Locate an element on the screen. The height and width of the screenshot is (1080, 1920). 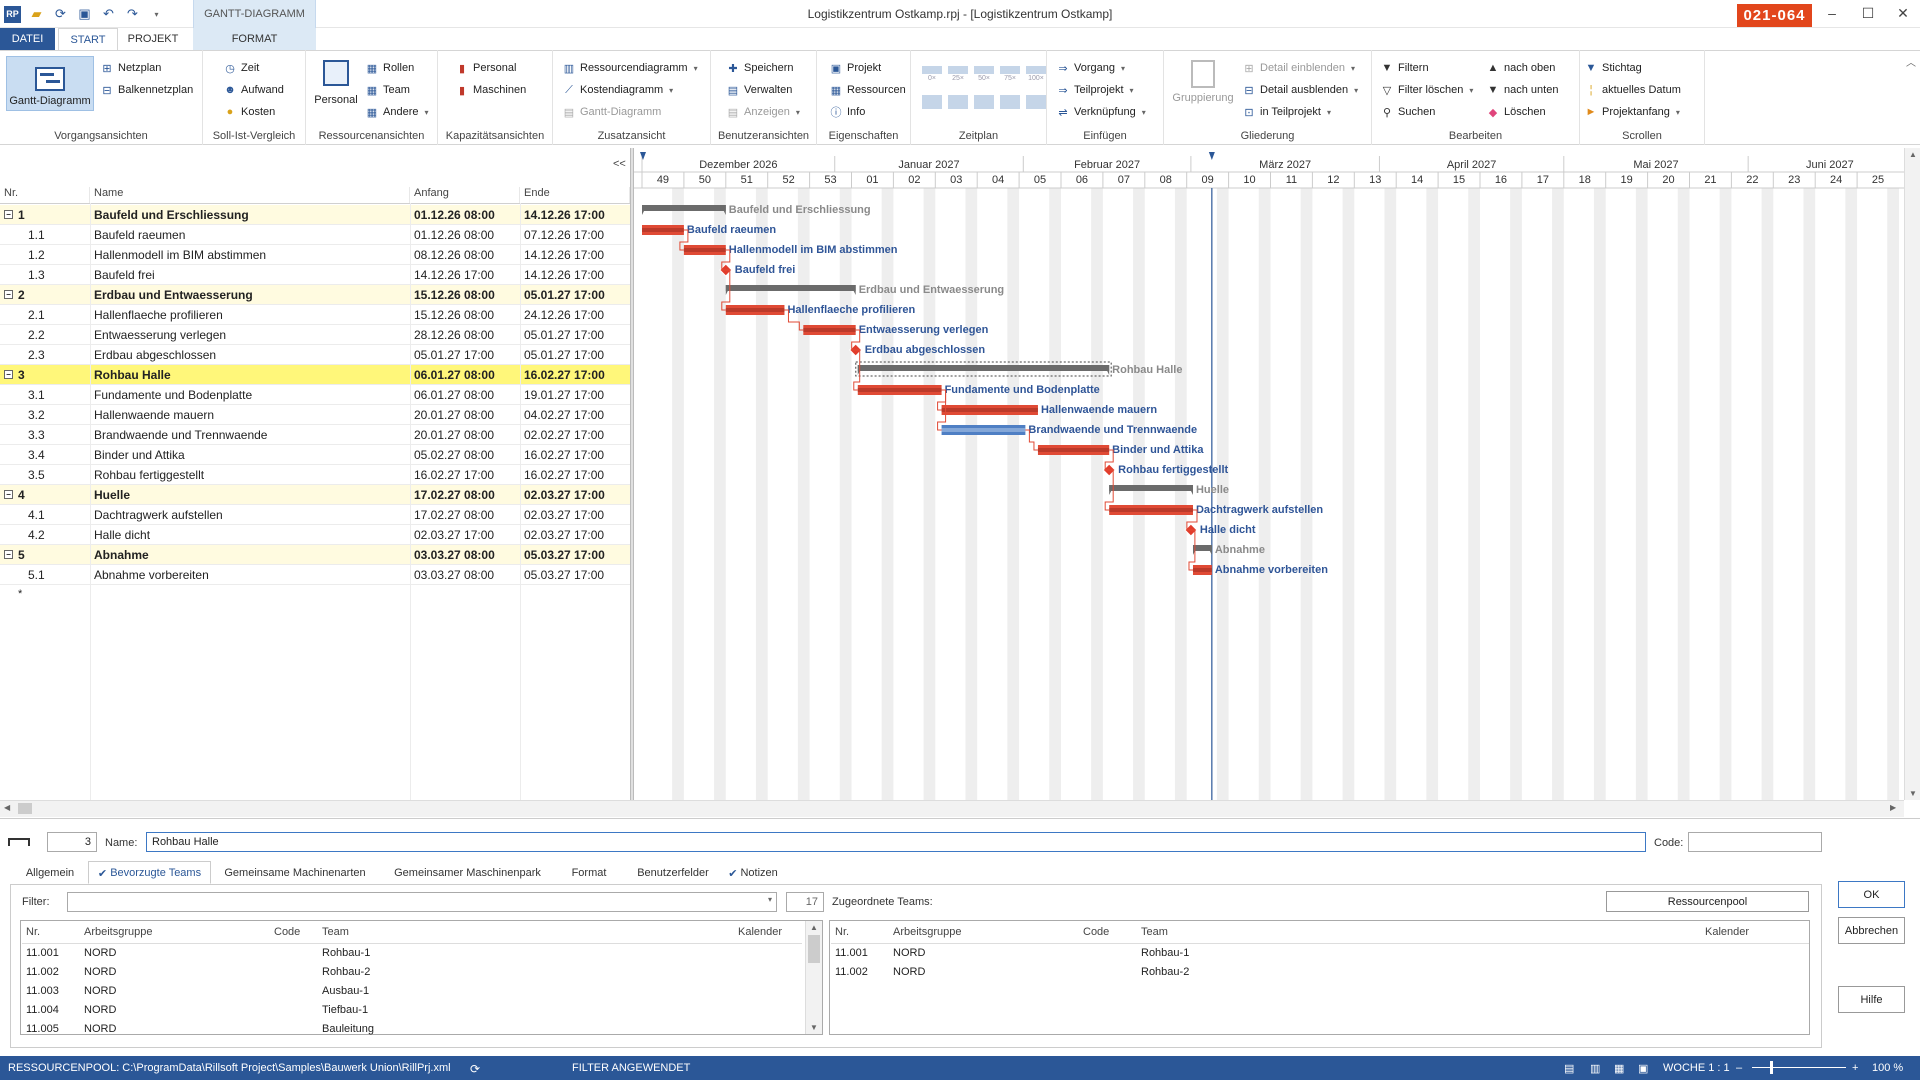
balkennetzplan-button: ⊟ Balkennetzplan is located at coordinates (146, 90).